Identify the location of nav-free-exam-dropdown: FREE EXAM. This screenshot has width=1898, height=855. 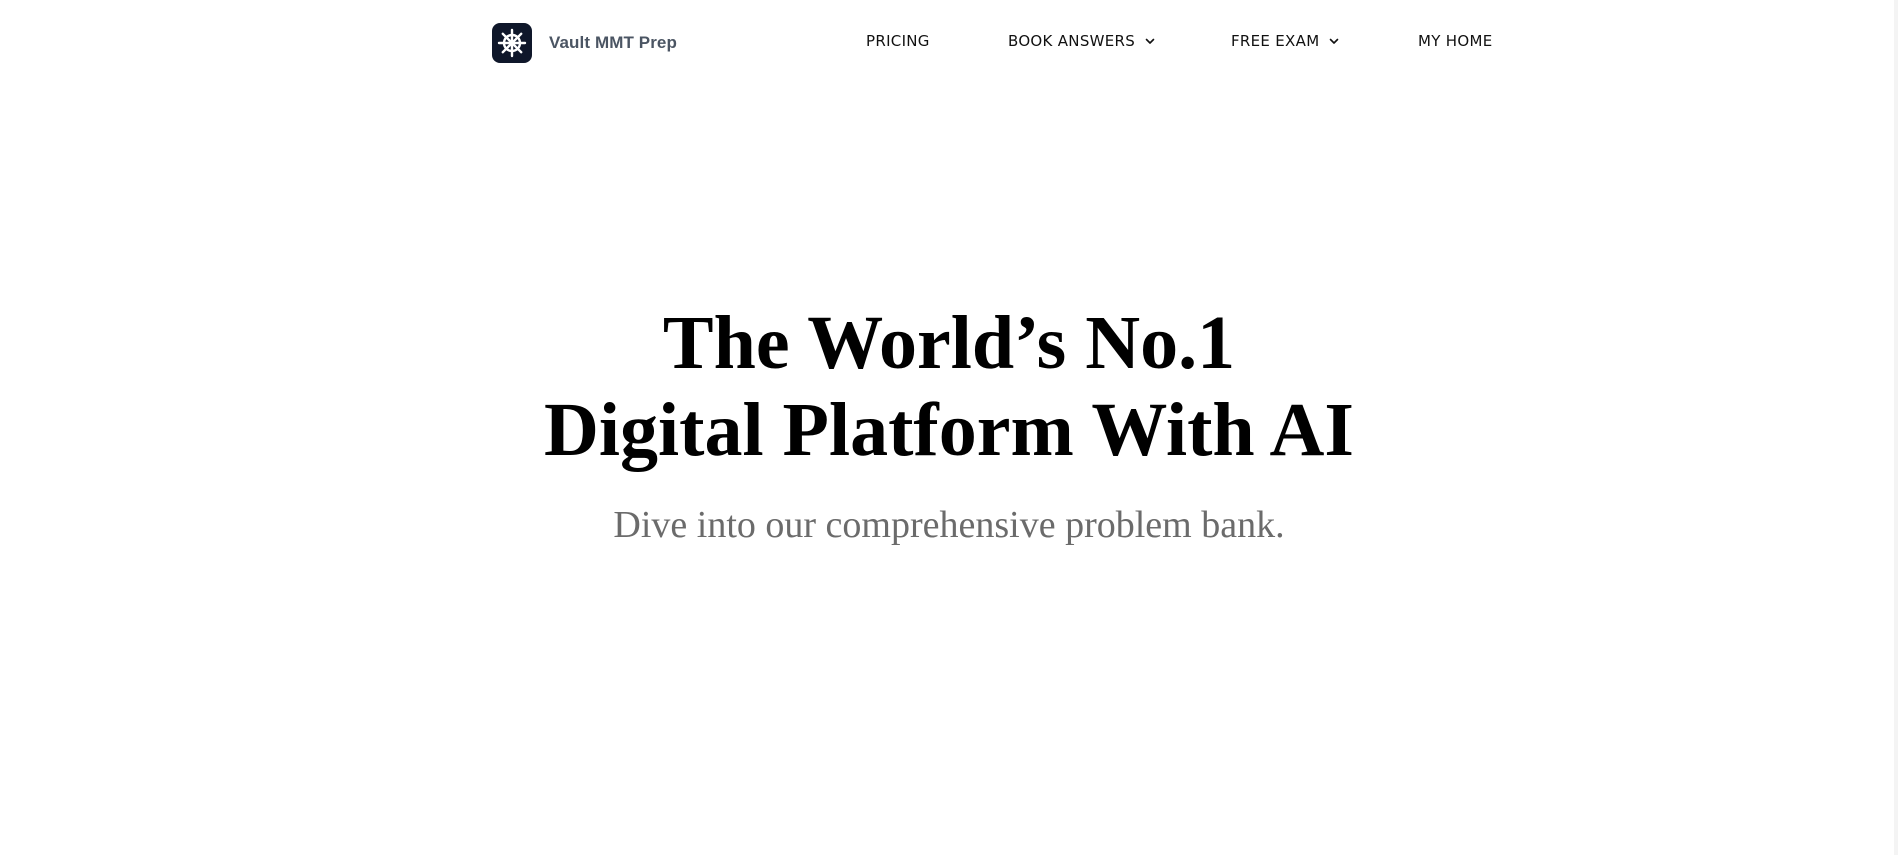
(1285, 41).